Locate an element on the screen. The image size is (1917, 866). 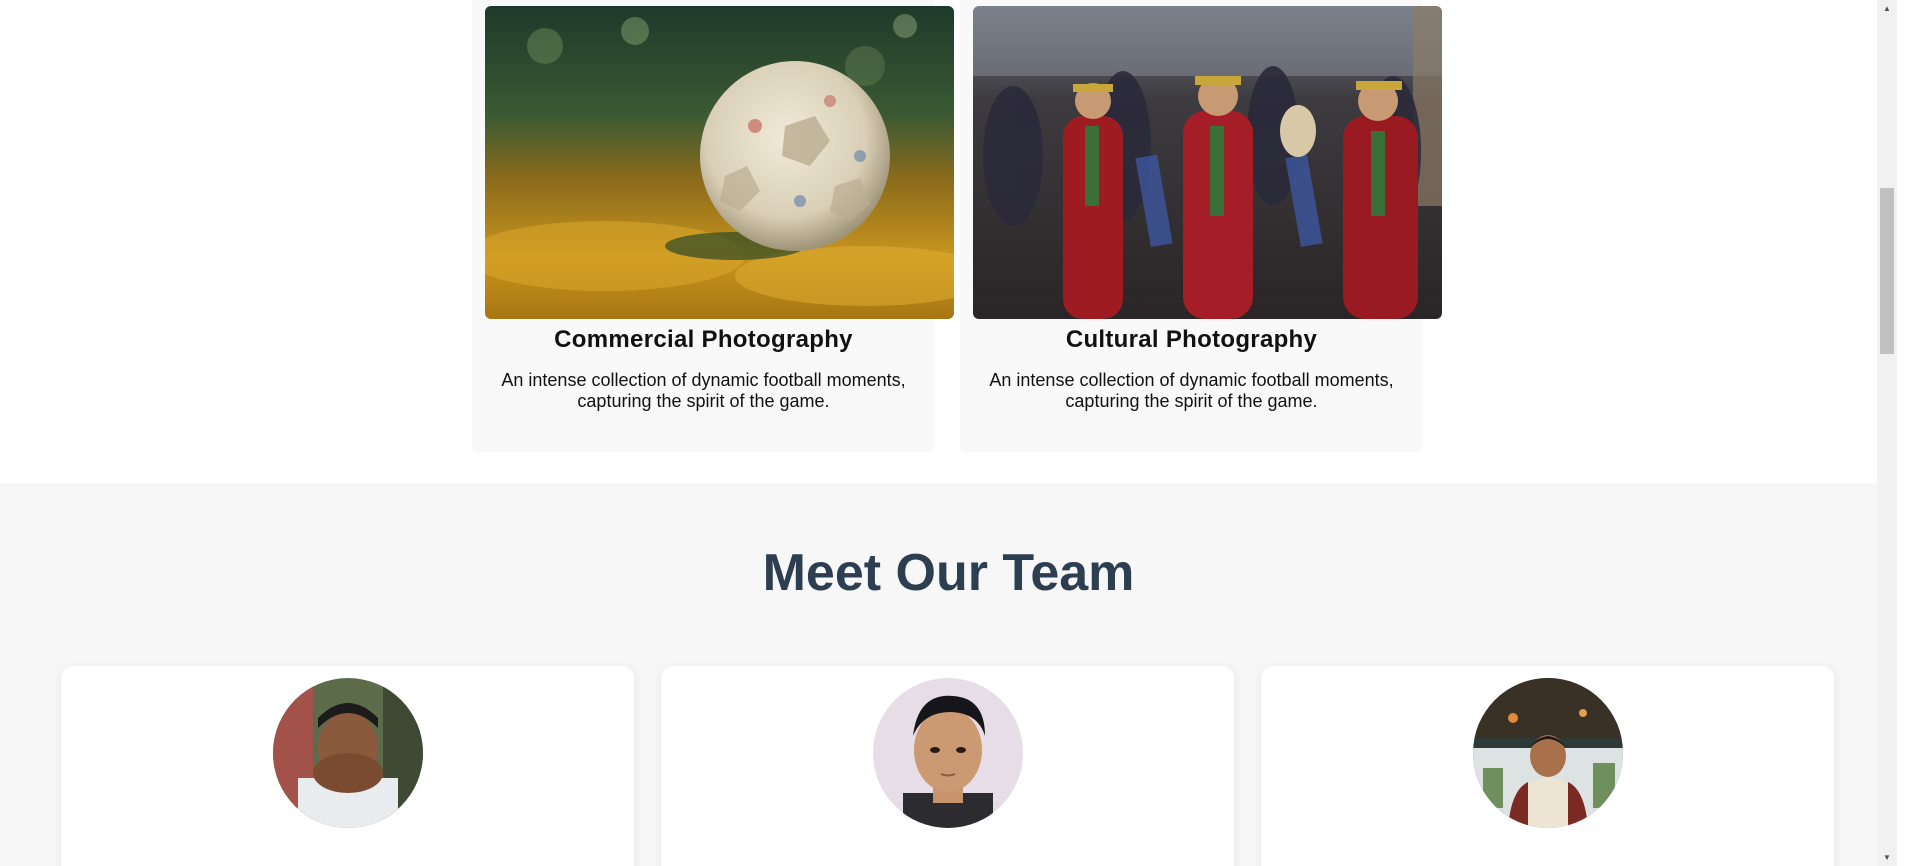
scrollbar-thumb is located at coordinates (1887, 271).